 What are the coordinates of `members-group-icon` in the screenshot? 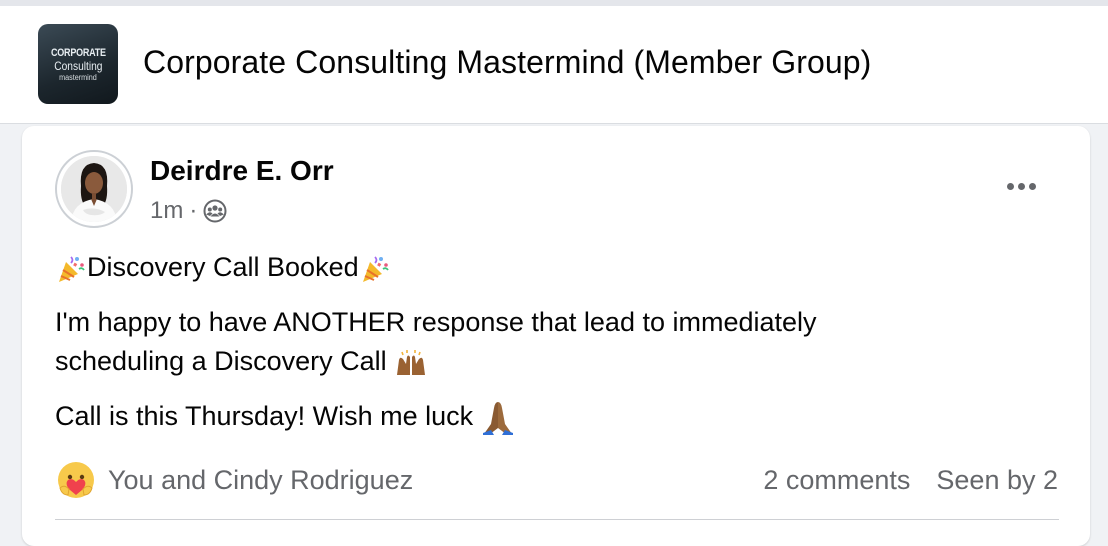 It's located at (215, 211).